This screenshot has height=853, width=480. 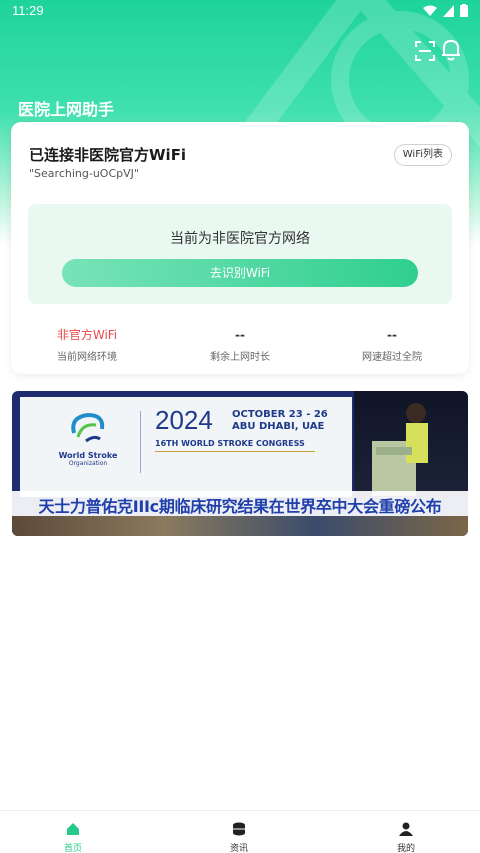 I want to click on scan-icon, so click(x=425, y=51).